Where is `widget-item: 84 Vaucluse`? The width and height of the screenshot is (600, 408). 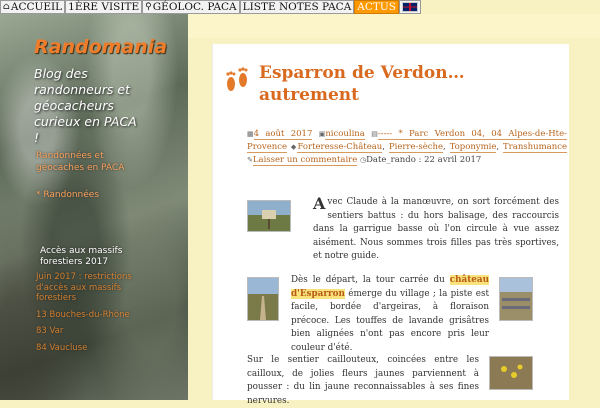 widget-item: 84 Vaucluse is located at coordinates (92, 348).